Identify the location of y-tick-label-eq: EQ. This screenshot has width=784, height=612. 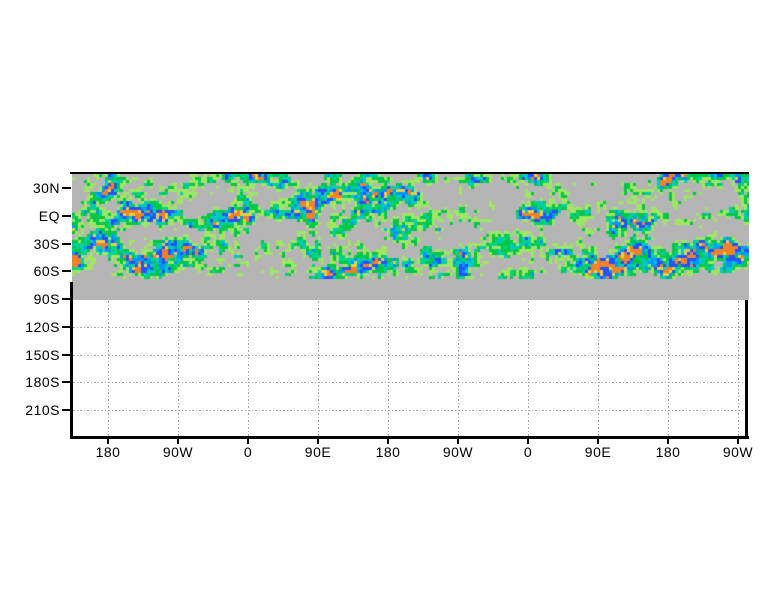
(49, 216).